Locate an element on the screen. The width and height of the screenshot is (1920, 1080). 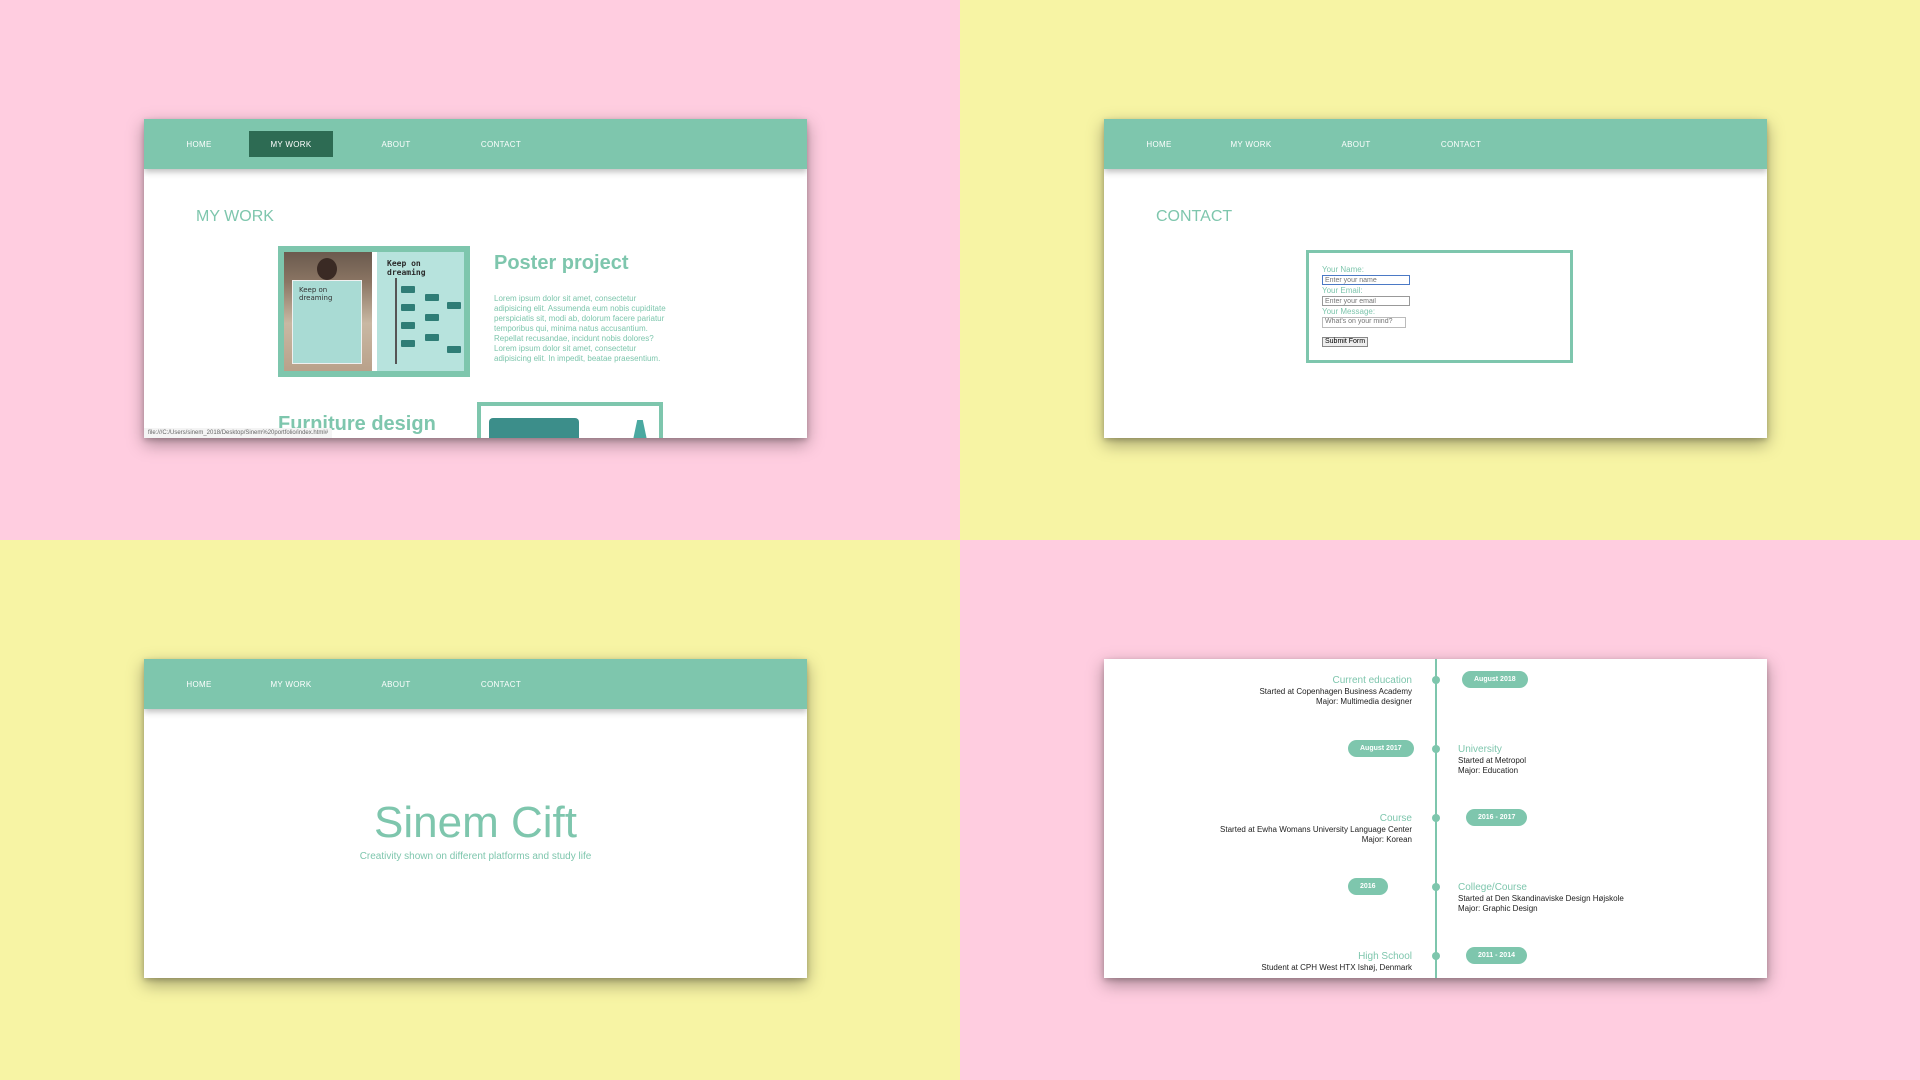
furniture-image is located at coordinates (570, 420).